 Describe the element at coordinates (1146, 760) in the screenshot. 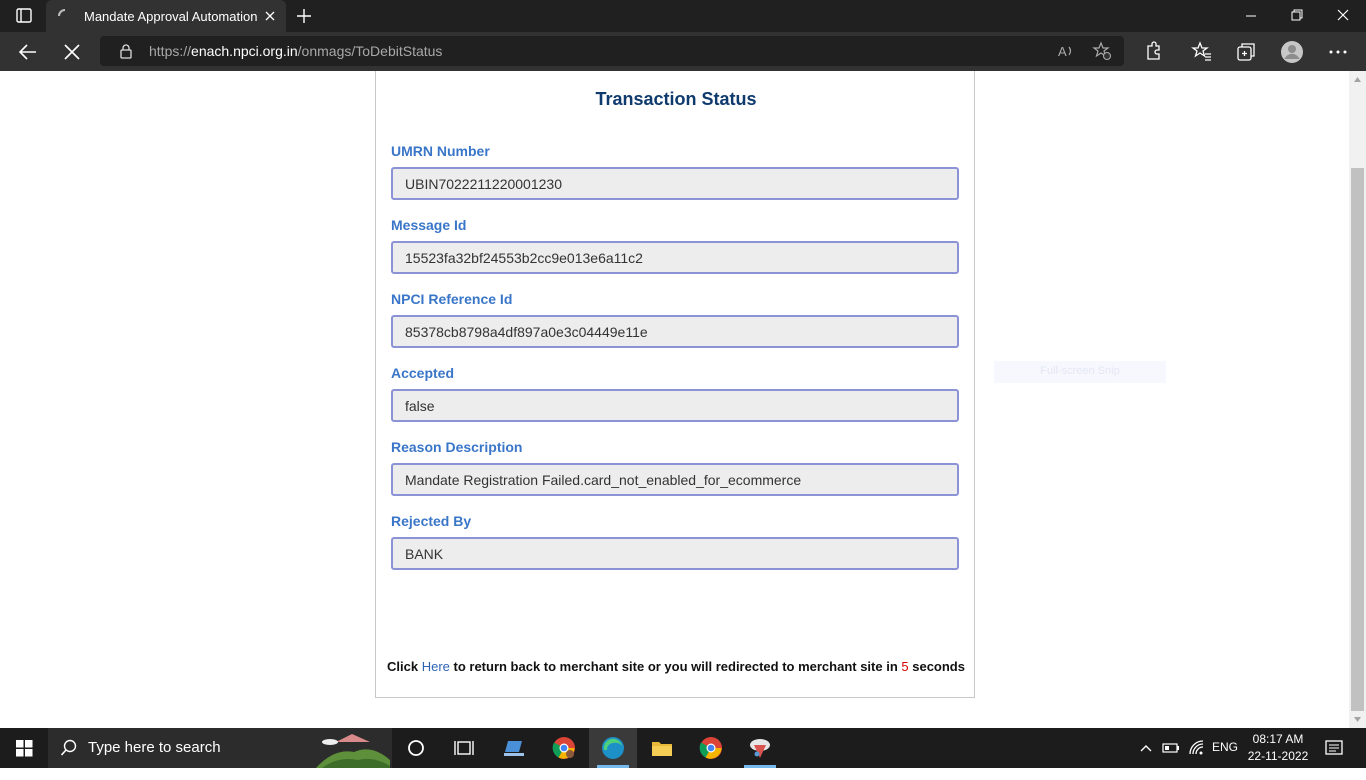

I see `show-hidden-icons-icon` at that location.